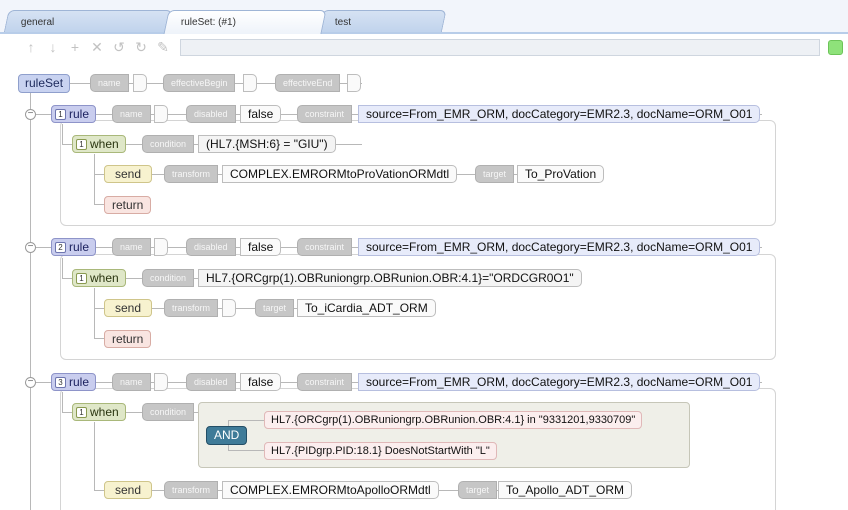  What do you see at coordinates (211, 114) in the screenshot?
I see `rule-1-disabled-label: disabled` at bounding box center [211, 114].